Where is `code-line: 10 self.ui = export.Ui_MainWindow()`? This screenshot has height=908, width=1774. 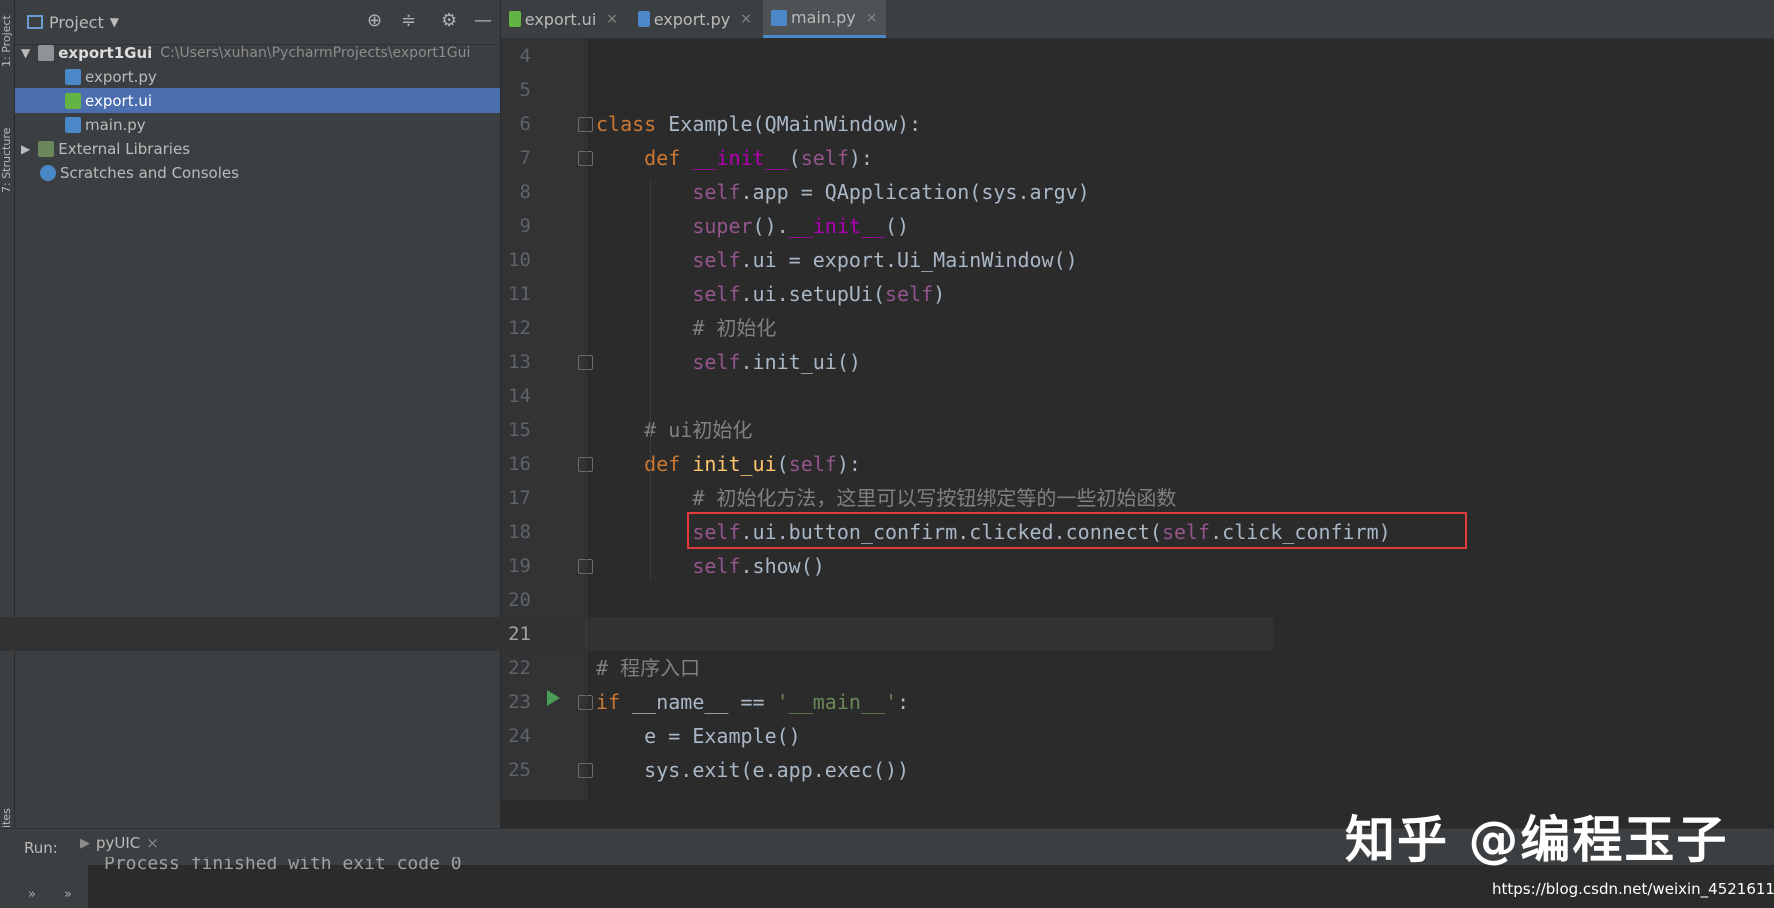
code-line: 10 self.ui = export.Ui_MainWindow() is located at coordinates (636, 260).